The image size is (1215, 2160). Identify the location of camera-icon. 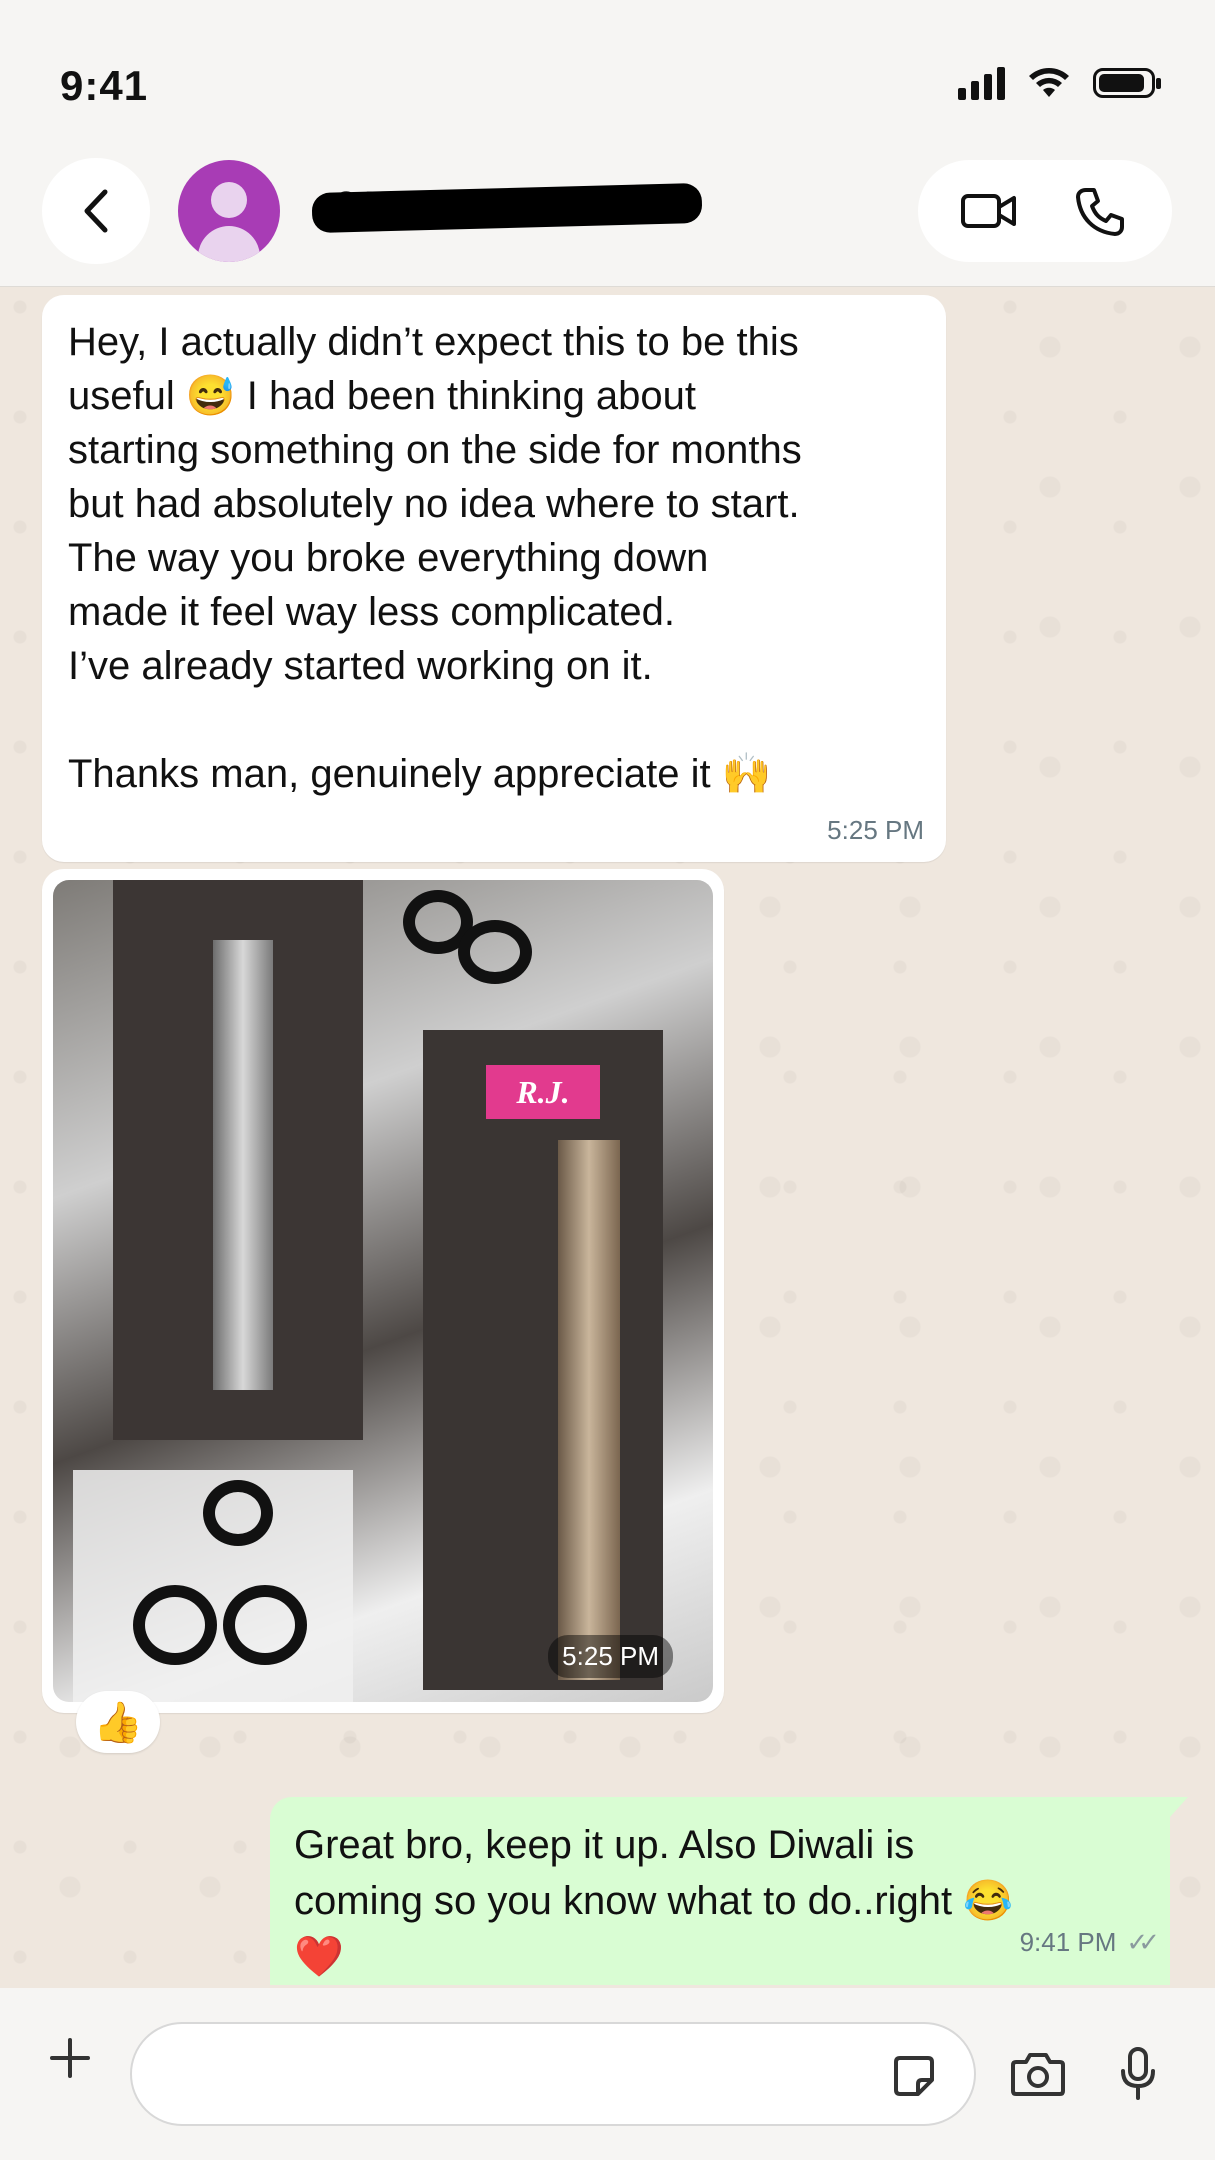
(1038, 2074).